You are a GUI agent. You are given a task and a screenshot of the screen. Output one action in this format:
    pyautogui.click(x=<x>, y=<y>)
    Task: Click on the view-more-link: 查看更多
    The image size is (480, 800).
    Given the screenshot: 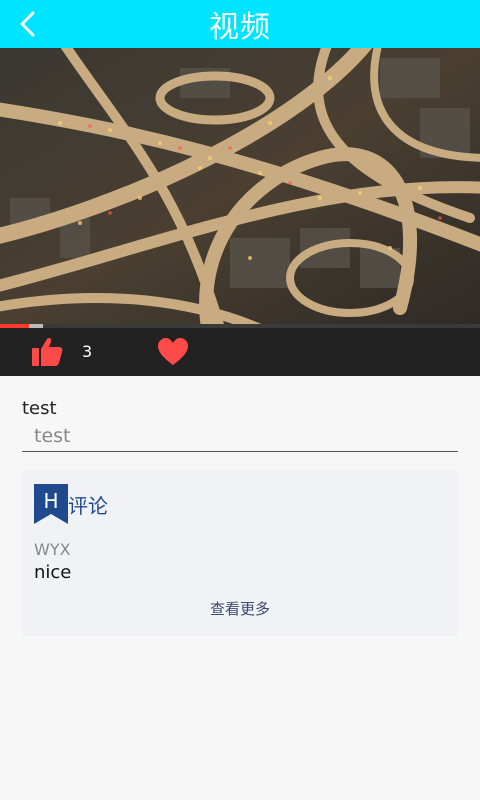 What is the action you would take?
    pyautogui.click(x=240, y=608)
    